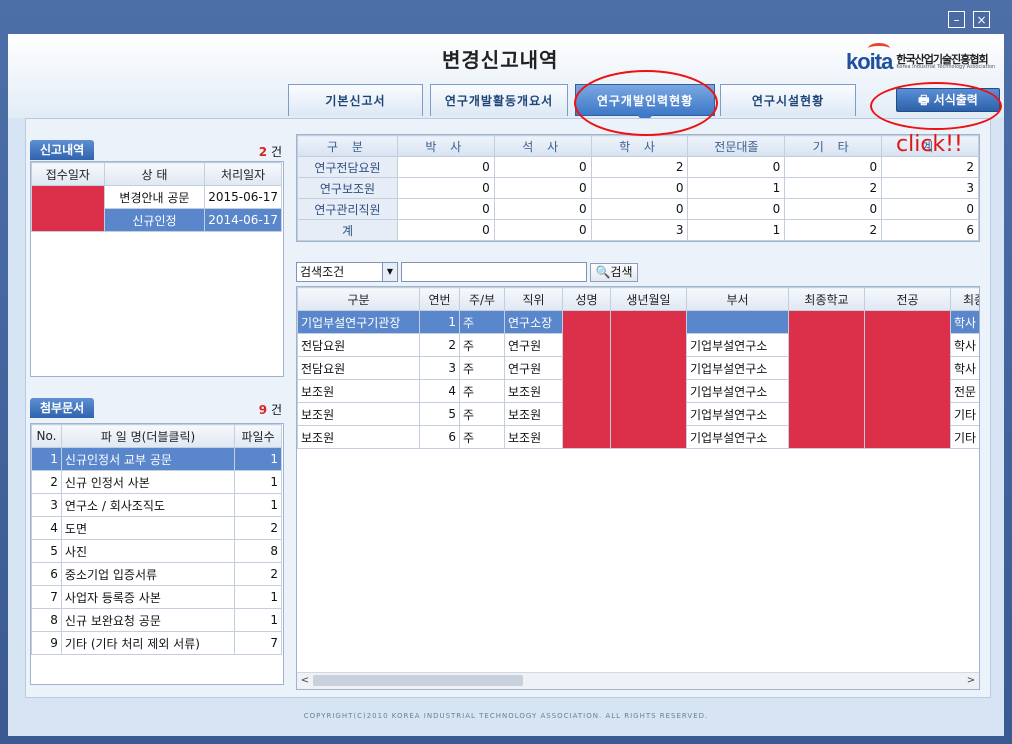  What do you see at coordinates (645, 101) in the screenshot?
I see `tab-rnd-staff-label: 연구개발인력현황` at bounding box center [645, 101].